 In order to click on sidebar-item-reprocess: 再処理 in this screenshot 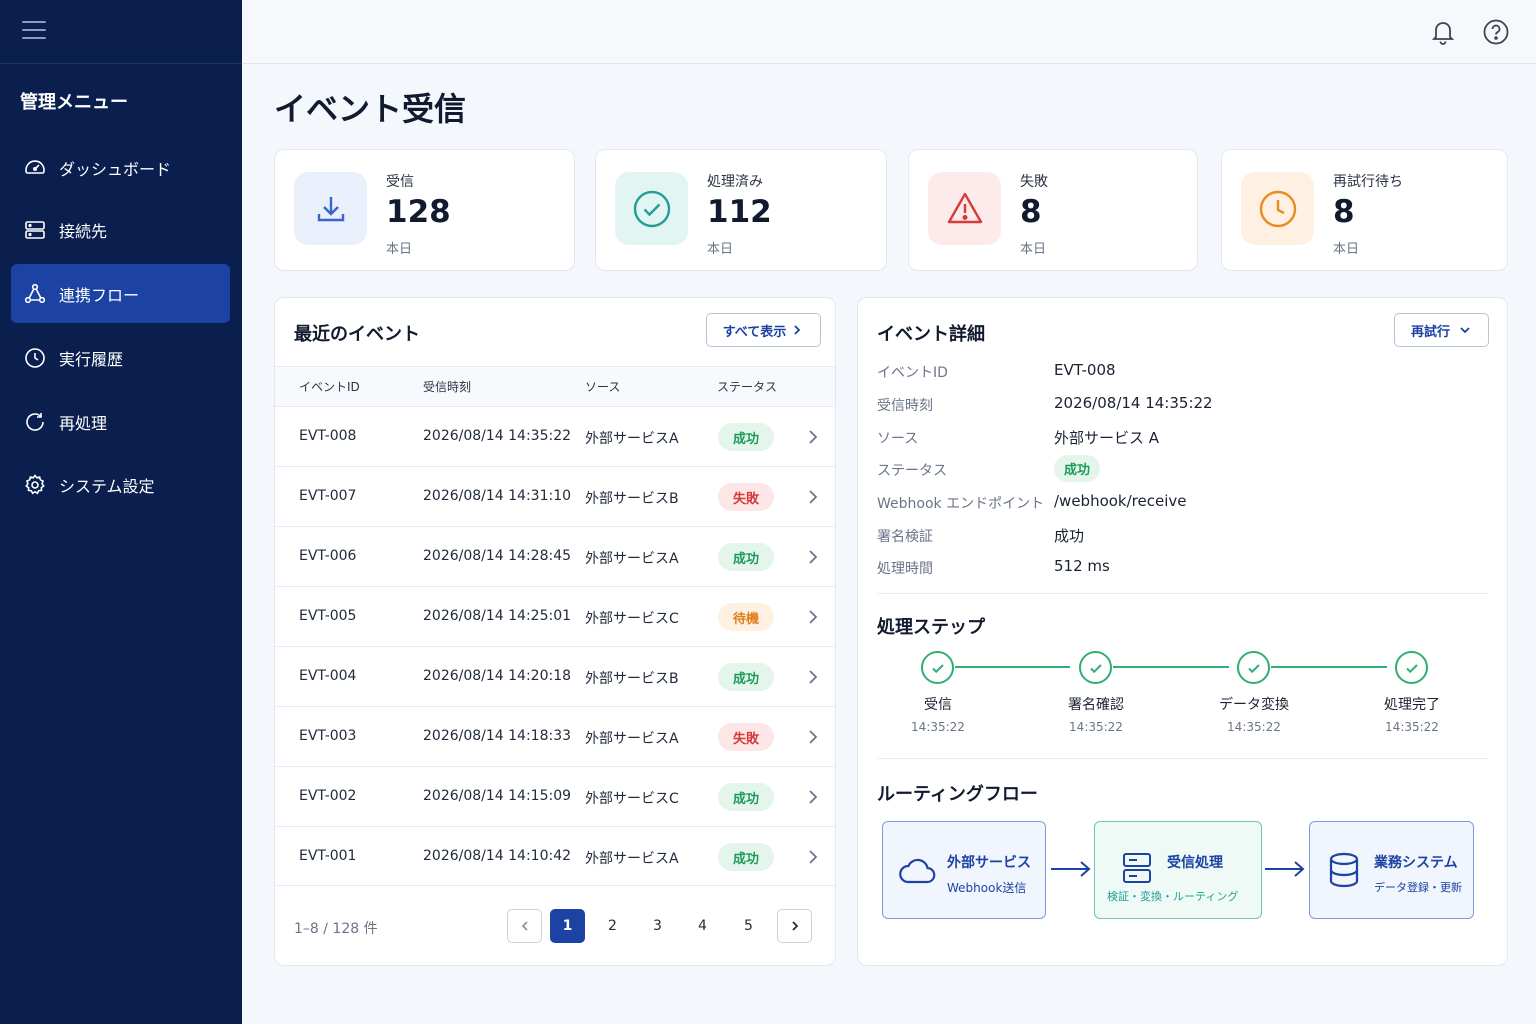, I will do `click(120, 421)`.